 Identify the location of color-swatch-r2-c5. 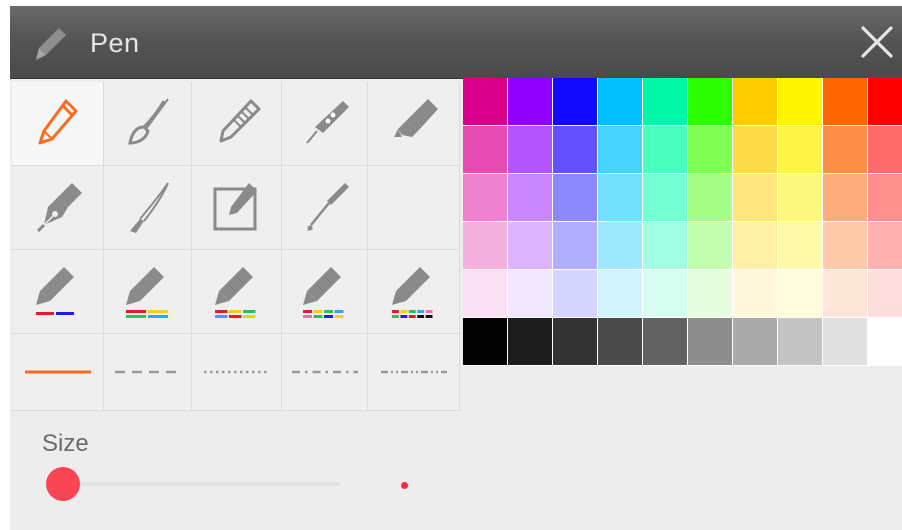
(665, 150).